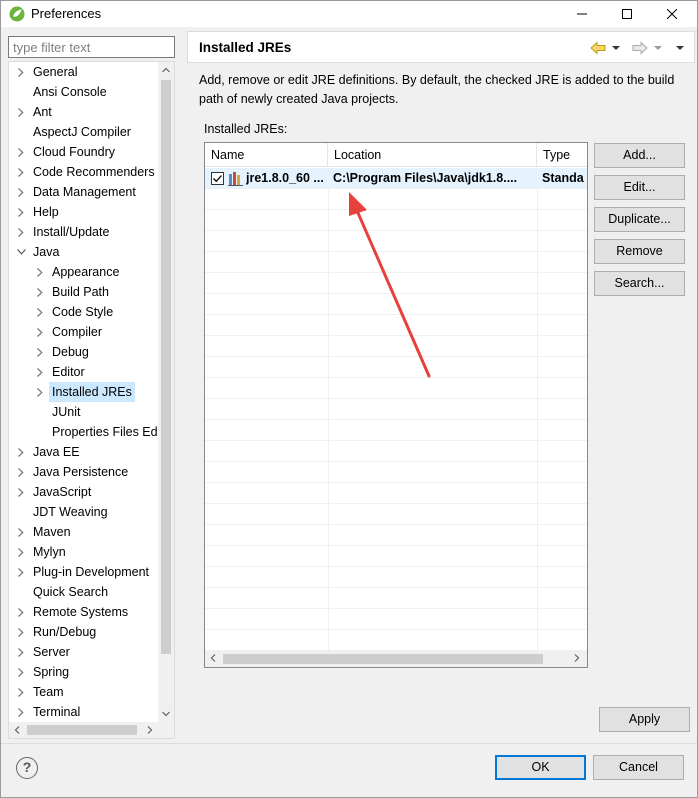  Describe the element at coordinates (84, 372) in the screenshot. I see `tree-item: Editor` at that location.